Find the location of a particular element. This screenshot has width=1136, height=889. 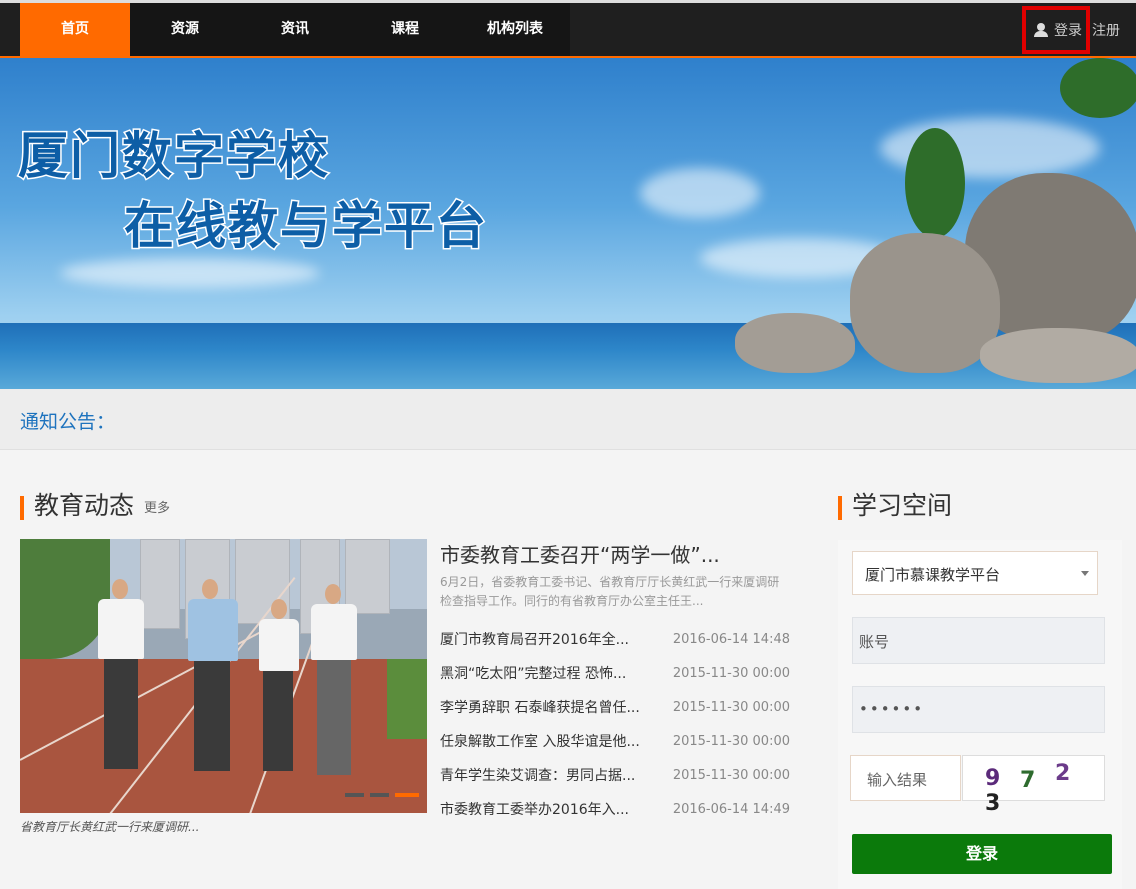

captcha-char: 9 is located at coordinates (996, 778).